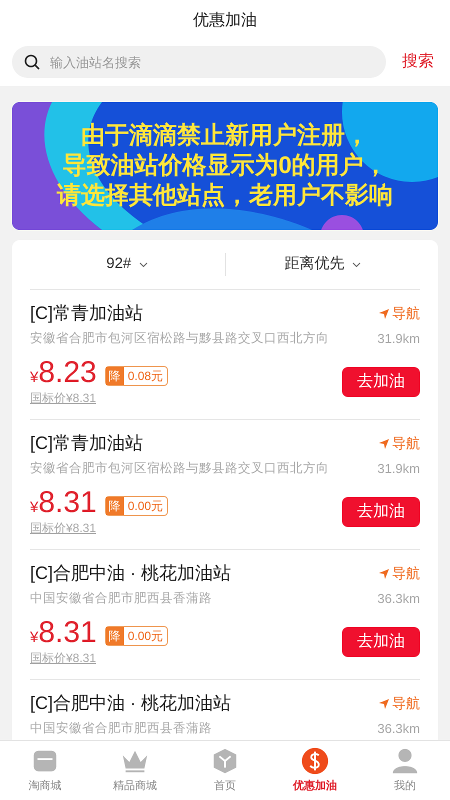 Image resolution: width=450 pixels, height=800 pixels. Describe the element at coordinates (135, 770) in the screenshot. I see `tab-item: 精品商城` at that location.